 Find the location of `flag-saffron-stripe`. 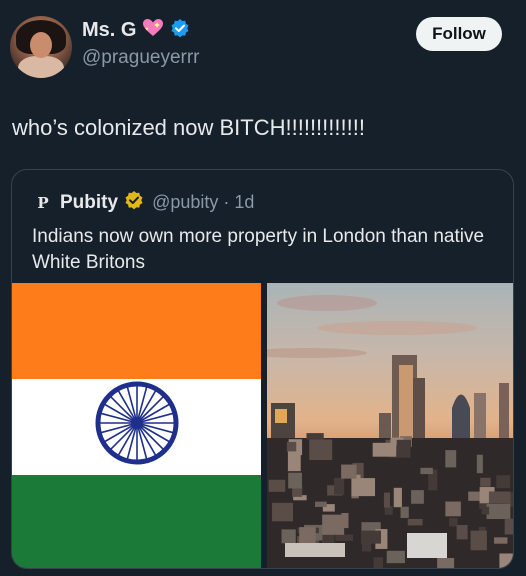

flag-saffron-stripe is located at coordinates (136, 331).